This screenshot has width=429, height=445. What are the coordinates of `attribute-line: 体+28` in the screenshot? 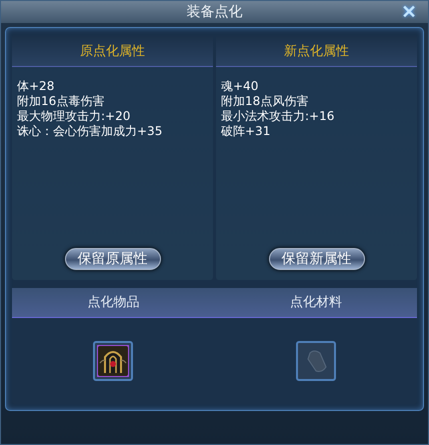 It's located at (36, 86).